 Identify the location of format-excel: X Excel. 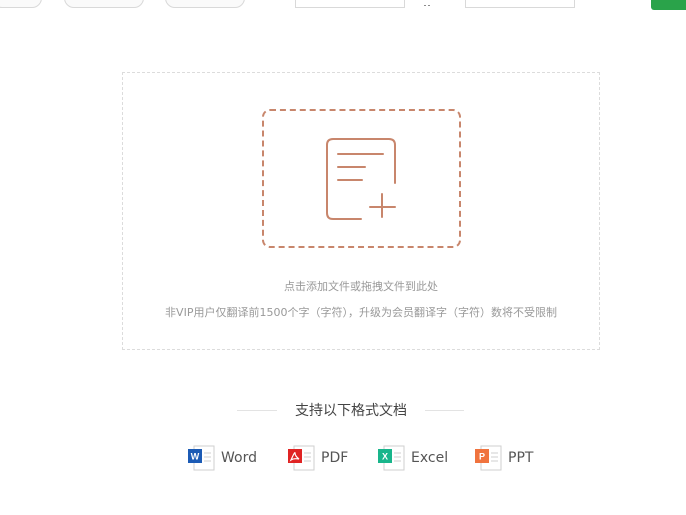
(417, 458).